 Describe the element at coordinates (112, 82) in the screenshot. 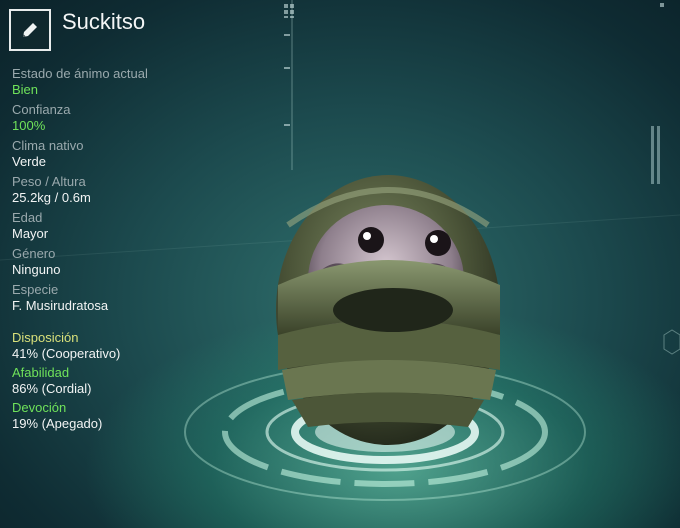

I see `stat-mood: Estado de ánimo actual Bien` at that location.